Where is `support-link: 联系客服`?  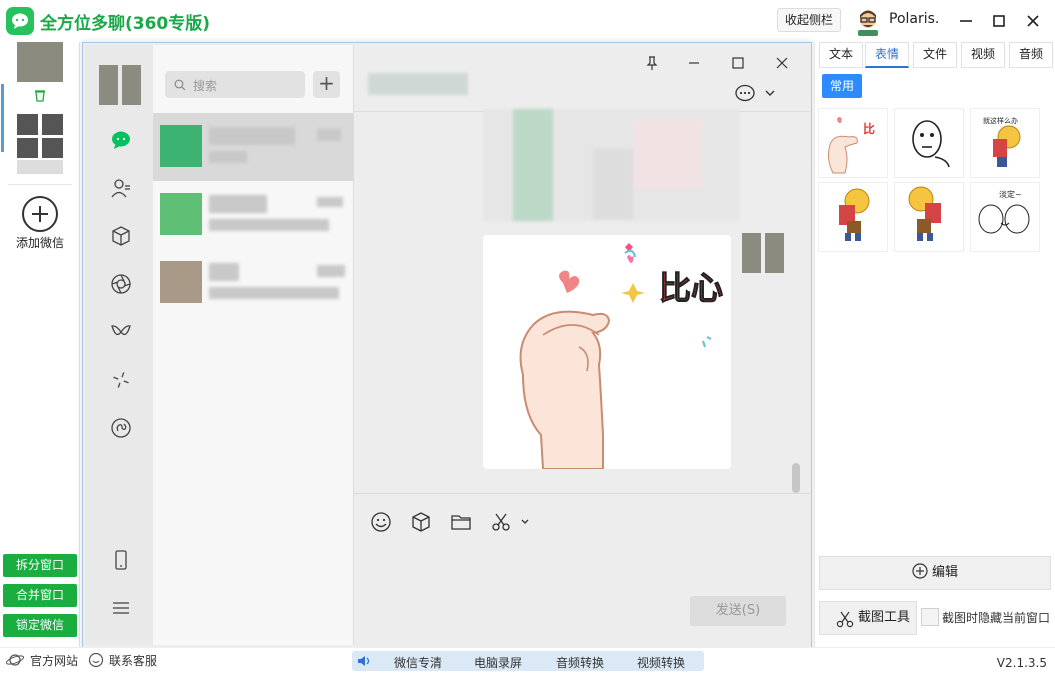
support-link: 联系客服 is located at coordinates (133, 660).